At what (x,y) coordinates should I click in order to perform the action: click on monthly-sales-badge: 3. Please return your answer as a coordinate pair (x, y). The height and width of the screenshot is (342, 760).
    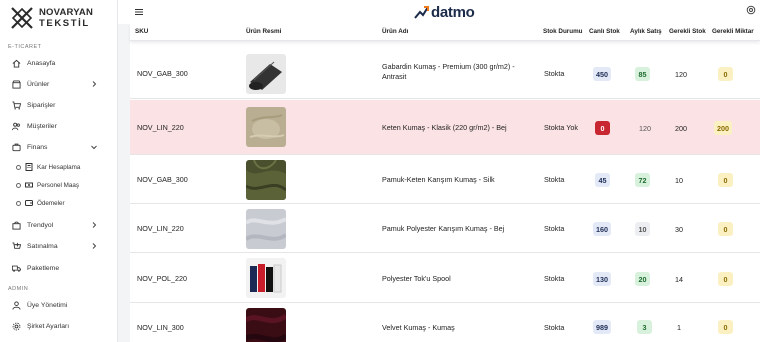
    Looking at the image, I should click on (644, 327).